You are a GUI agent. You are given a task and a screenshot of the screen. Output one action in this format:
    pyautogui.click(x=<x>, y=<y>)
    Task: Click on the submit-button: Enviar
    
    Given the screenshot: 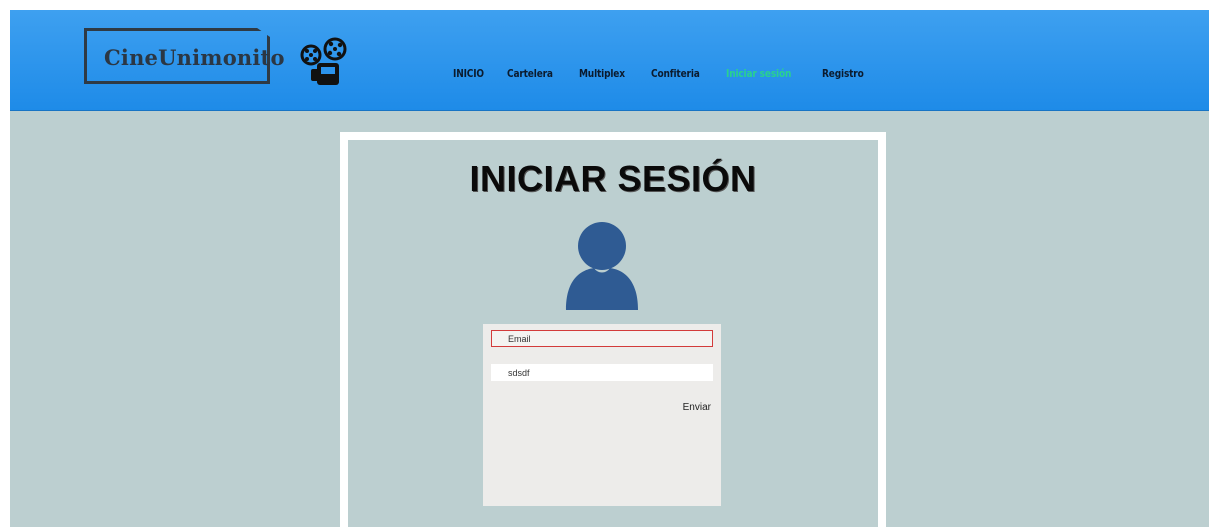 What is the action you would take?
    pyautogui.click(x=697, y=407)
    